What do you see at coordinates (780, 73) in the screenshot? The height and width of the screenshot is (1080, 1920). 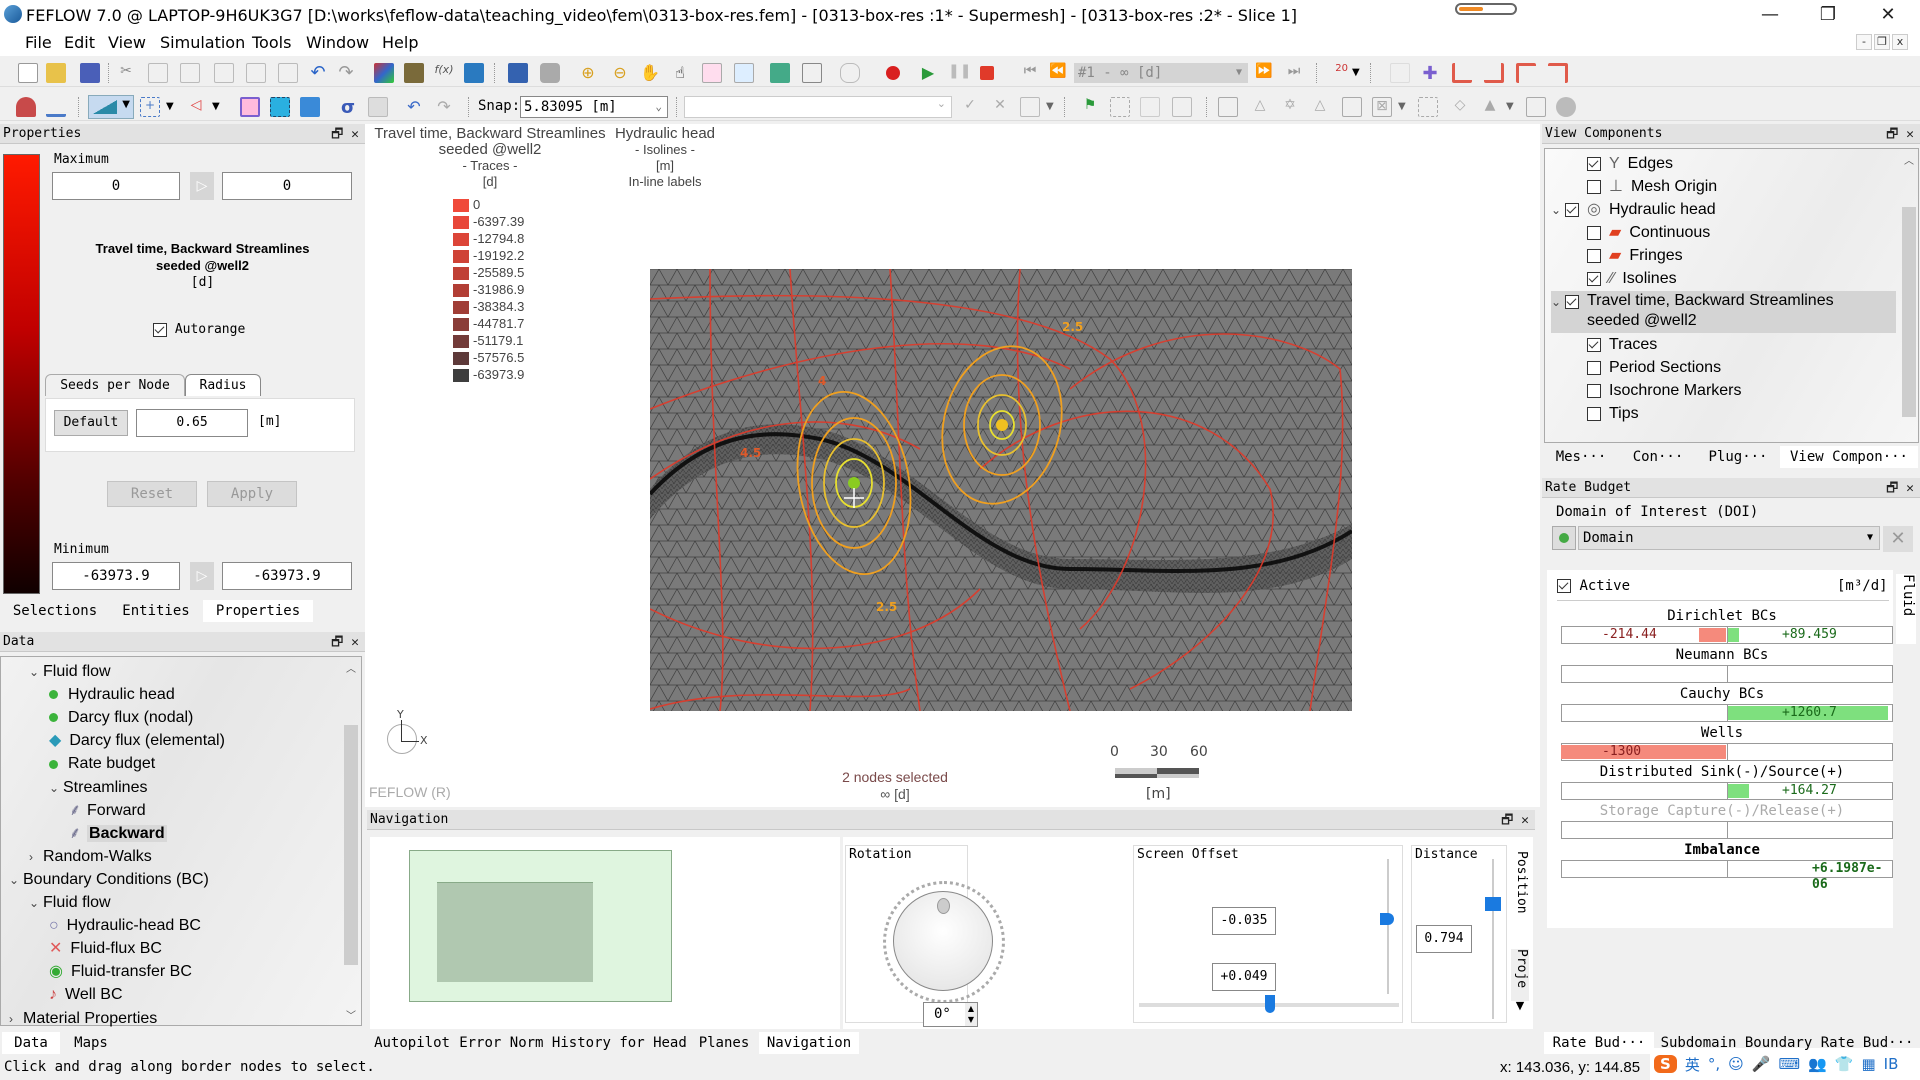 I see `new-view-icon` at bounding box center [780, 73].